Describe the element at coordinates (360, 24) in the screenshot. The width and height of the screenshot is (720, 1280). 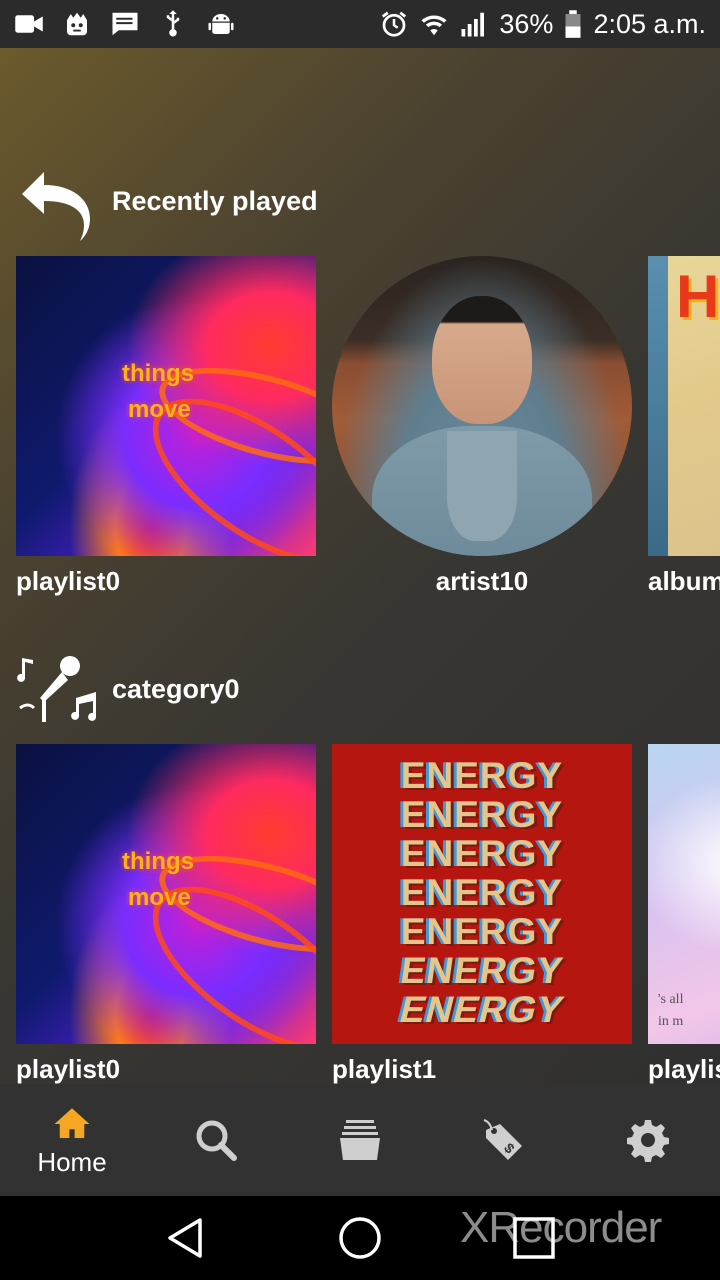
I see `status-bar: 36% 2:05 a.m.` at that location.